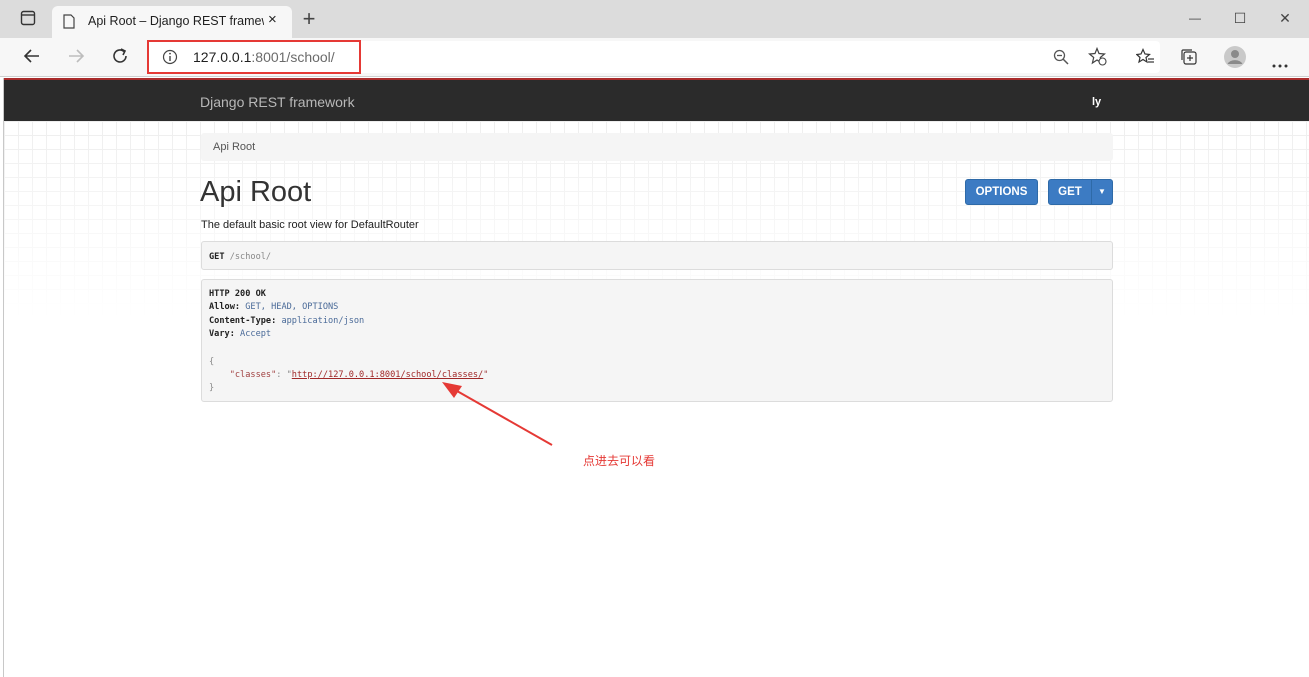  I want to click on browser-tab: Api Root – Django REST framewo ×, so click(172, 22).